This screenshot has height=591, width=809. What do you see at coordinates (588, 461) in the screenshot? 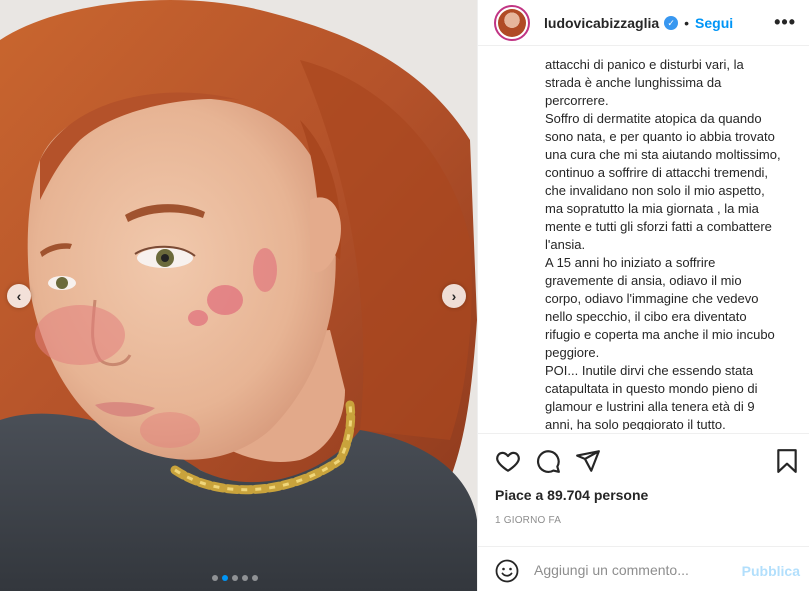
I see `share-send-icon` at bounding box center [588, 461].